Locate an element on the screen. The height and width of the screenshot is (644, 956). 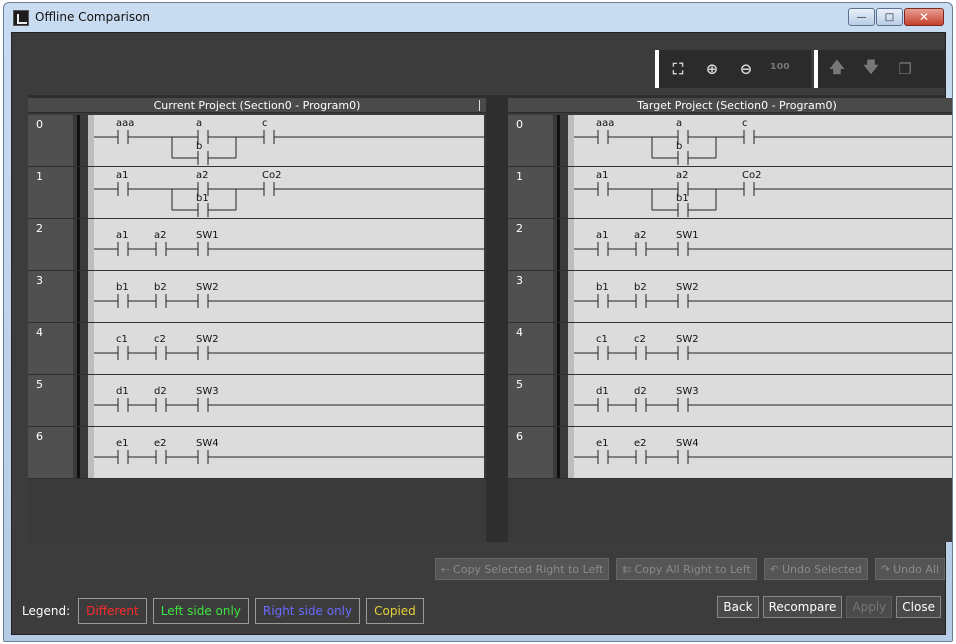
contact-label: c2 is located at coordinates (640, 339).